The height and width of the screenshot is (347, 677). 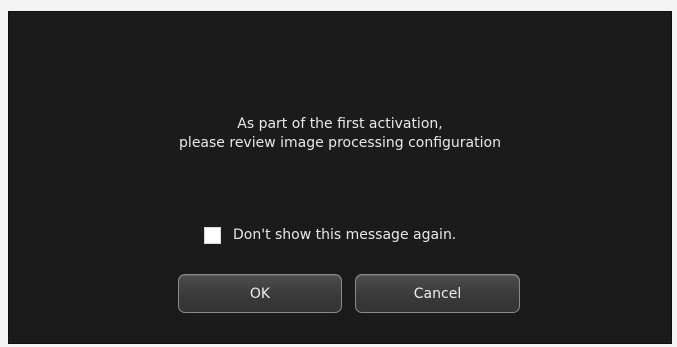 What do you see at coordinates (344, 235) in the screenshot?
I see `dont-show-again-label: Don't show this message again.` at bounding box center [344, 235].